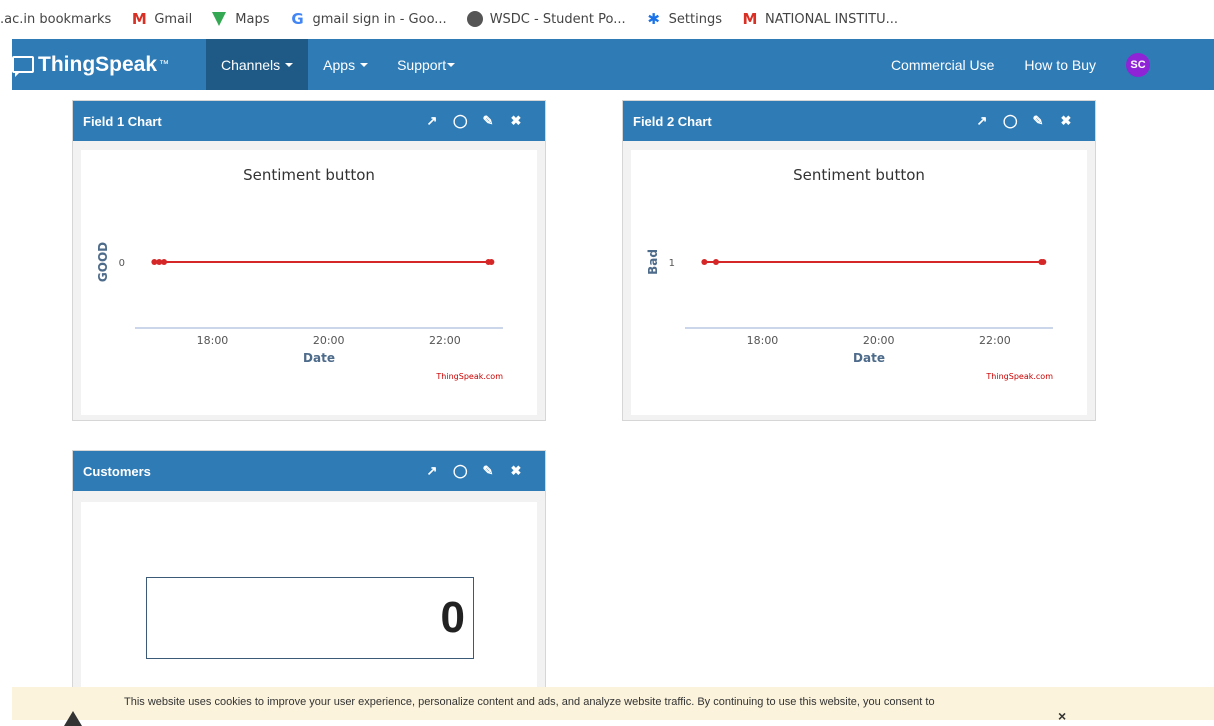 This screenshot has height=726, width=1214. I want to click on numeric-display: 0, so click(310, 618).